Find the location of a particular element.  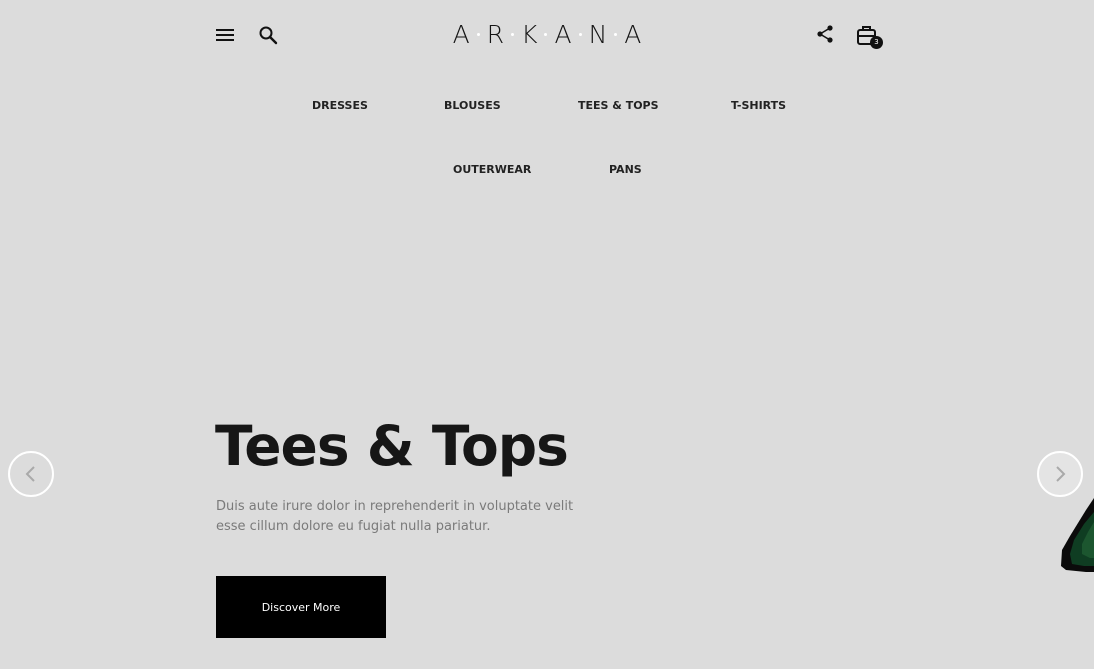

discover-more-button: Discover More is located at coordinates (301, 607).